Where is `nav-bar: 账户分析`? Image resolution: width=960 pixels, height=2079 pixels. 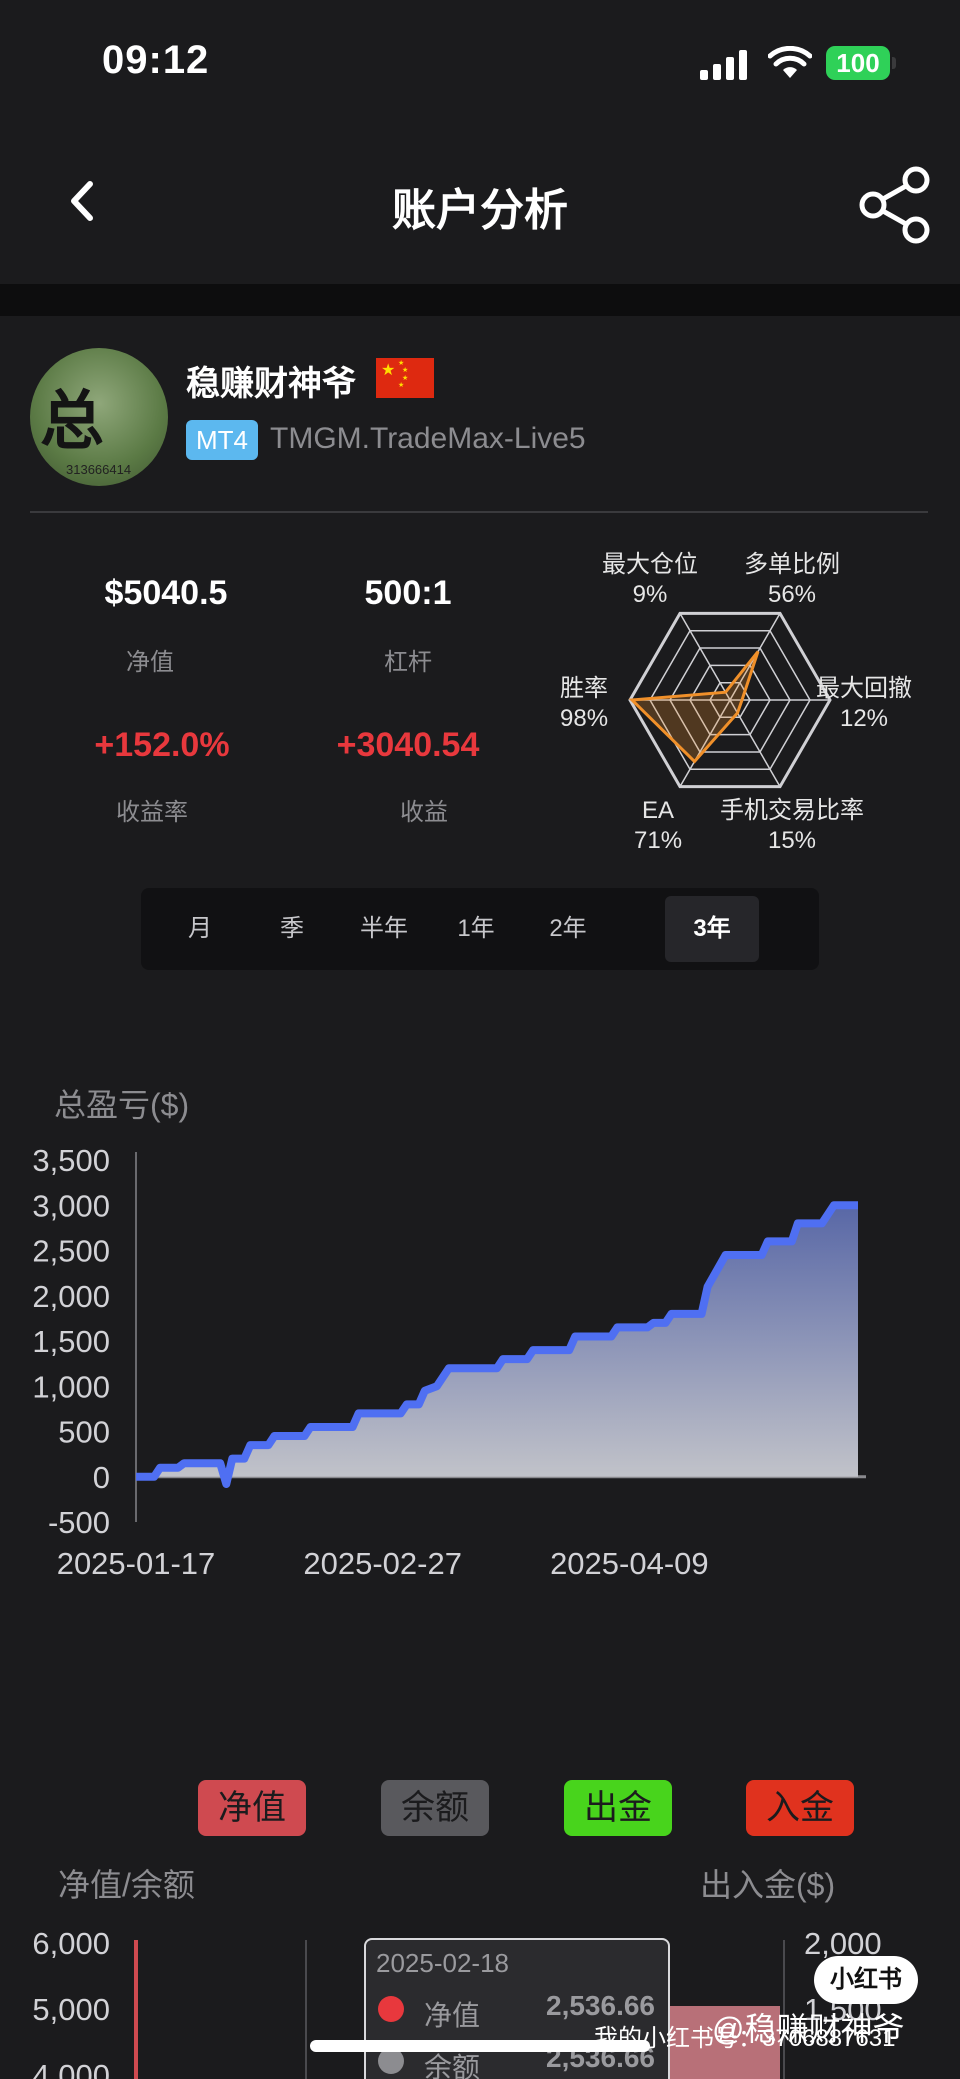 nav-bar: 账户分析 is located at coordinates (480, 210).